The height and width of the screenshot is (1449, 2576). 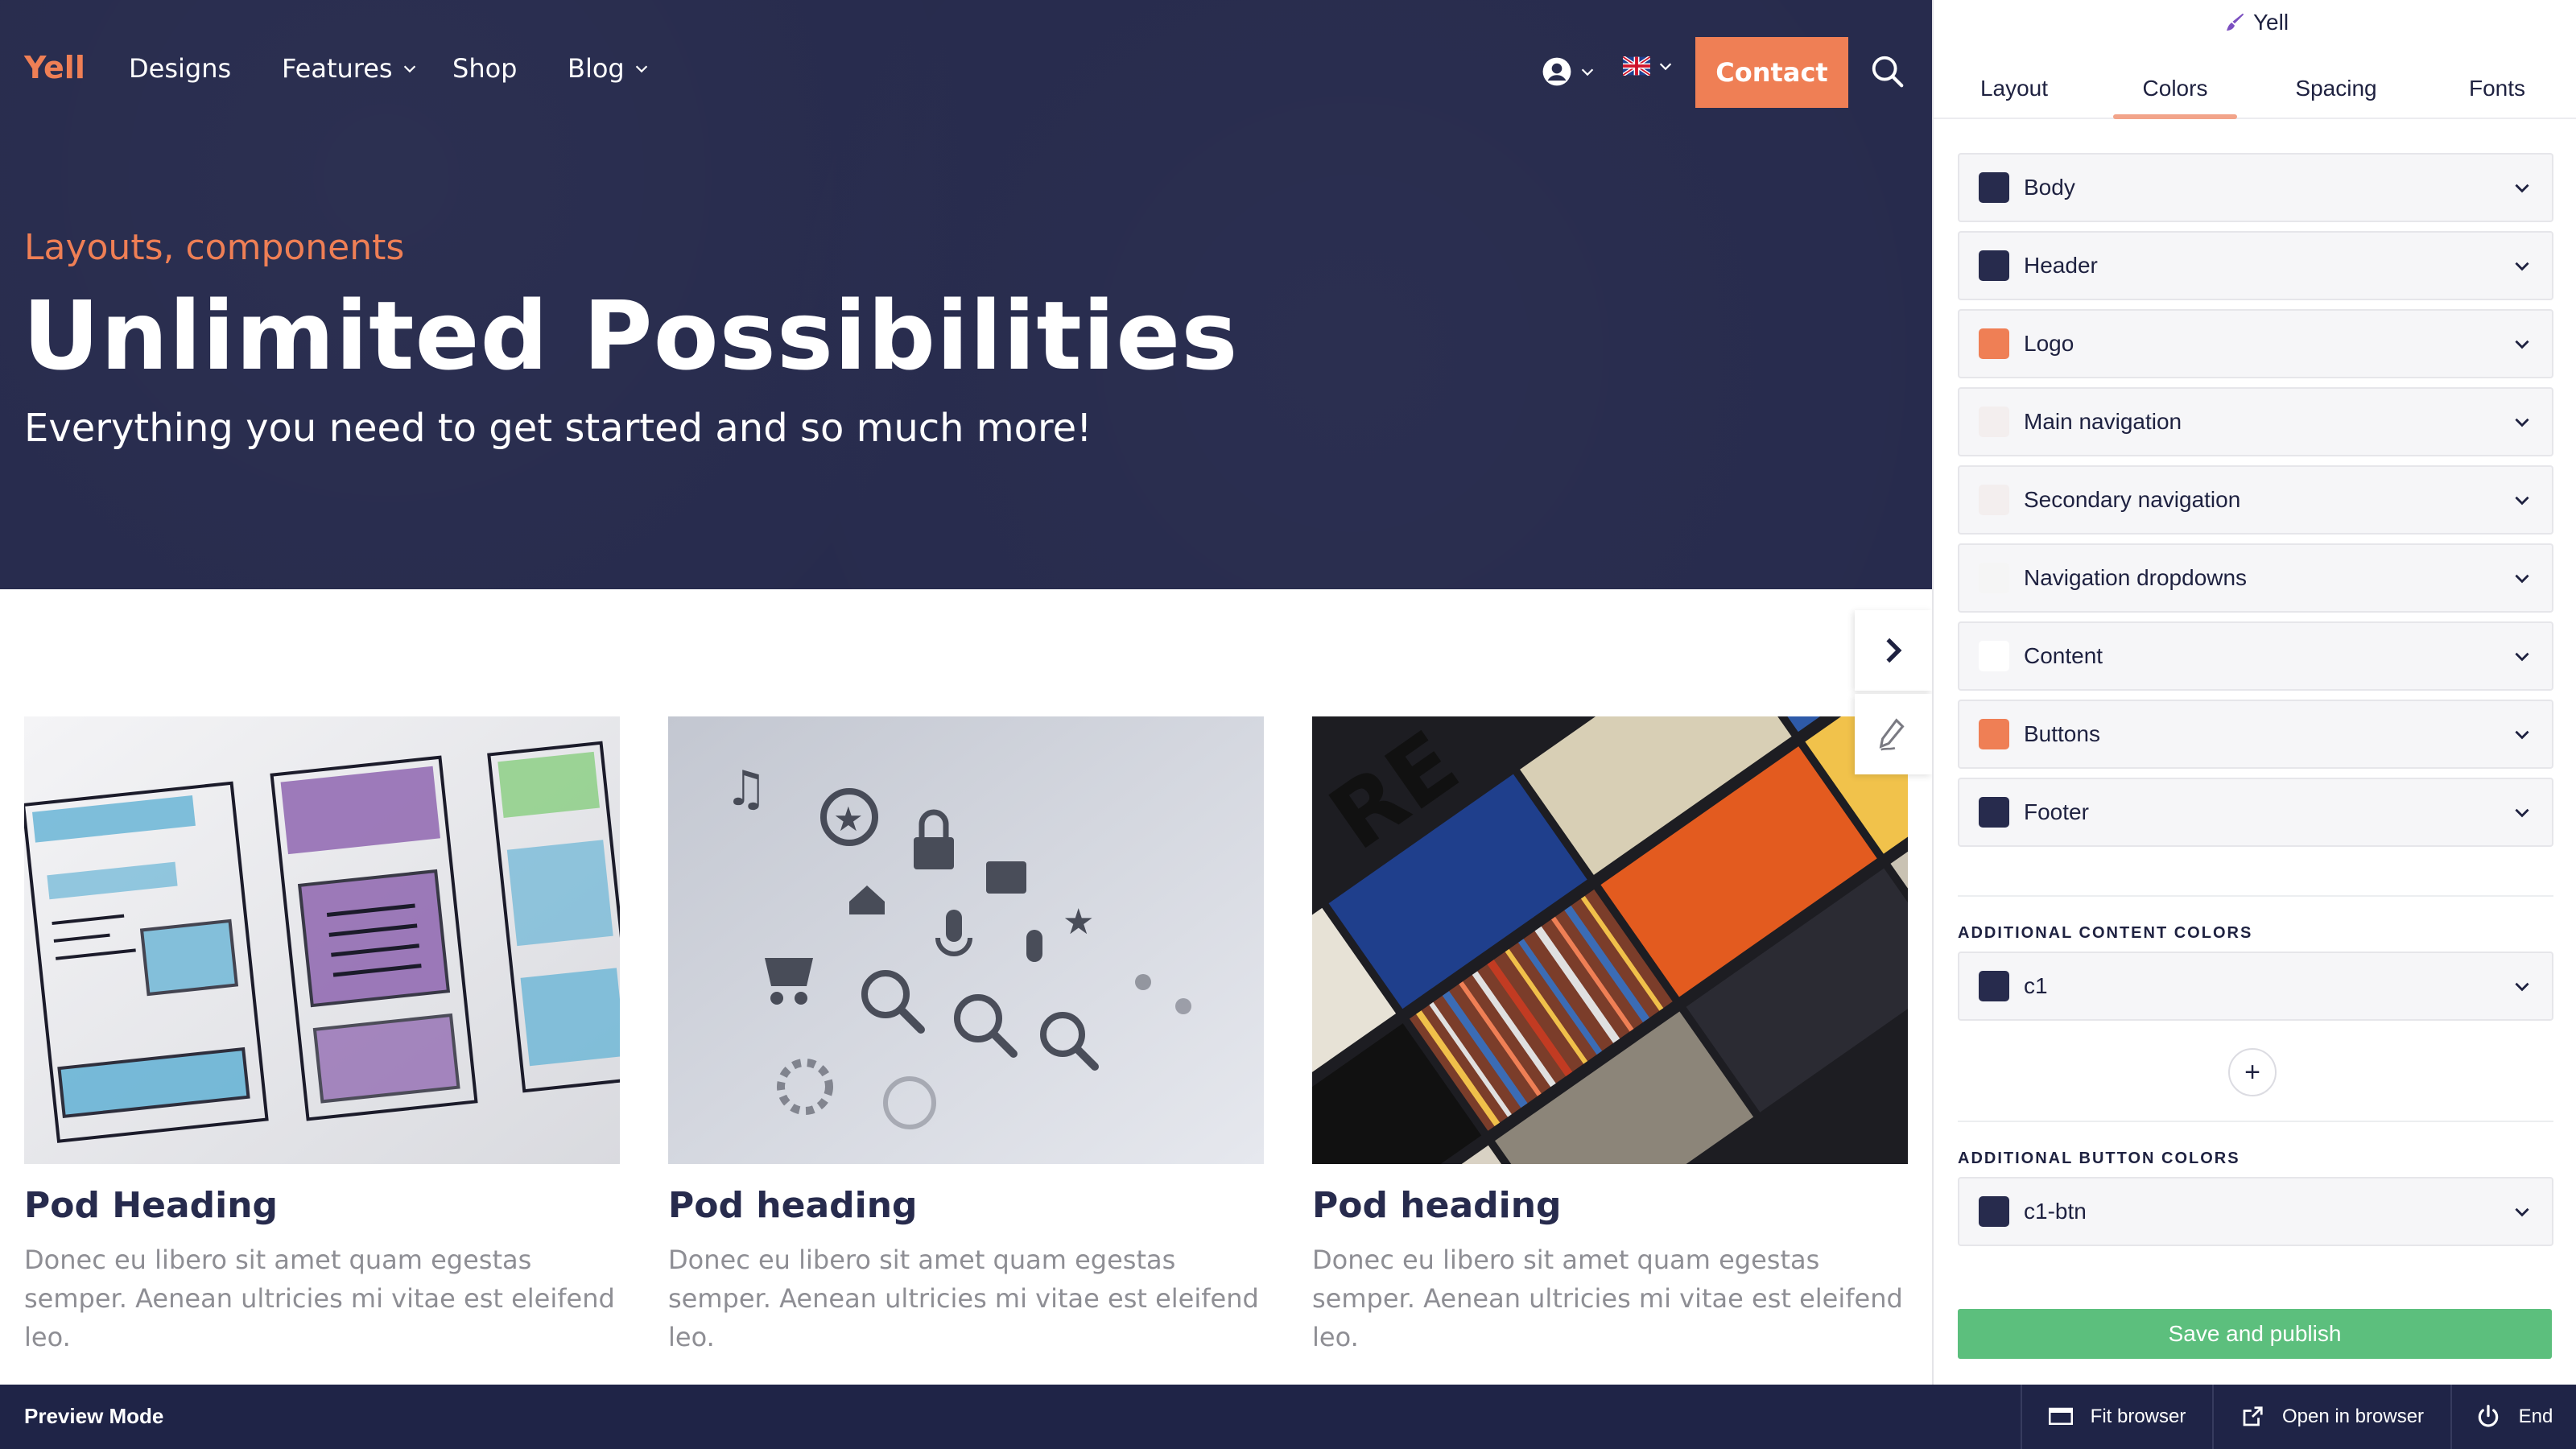 What do you see at coordinates (2255, 734) in the screenshot?
I see `color-row-buttons: Buttons` at bounding box center [2255, 734].